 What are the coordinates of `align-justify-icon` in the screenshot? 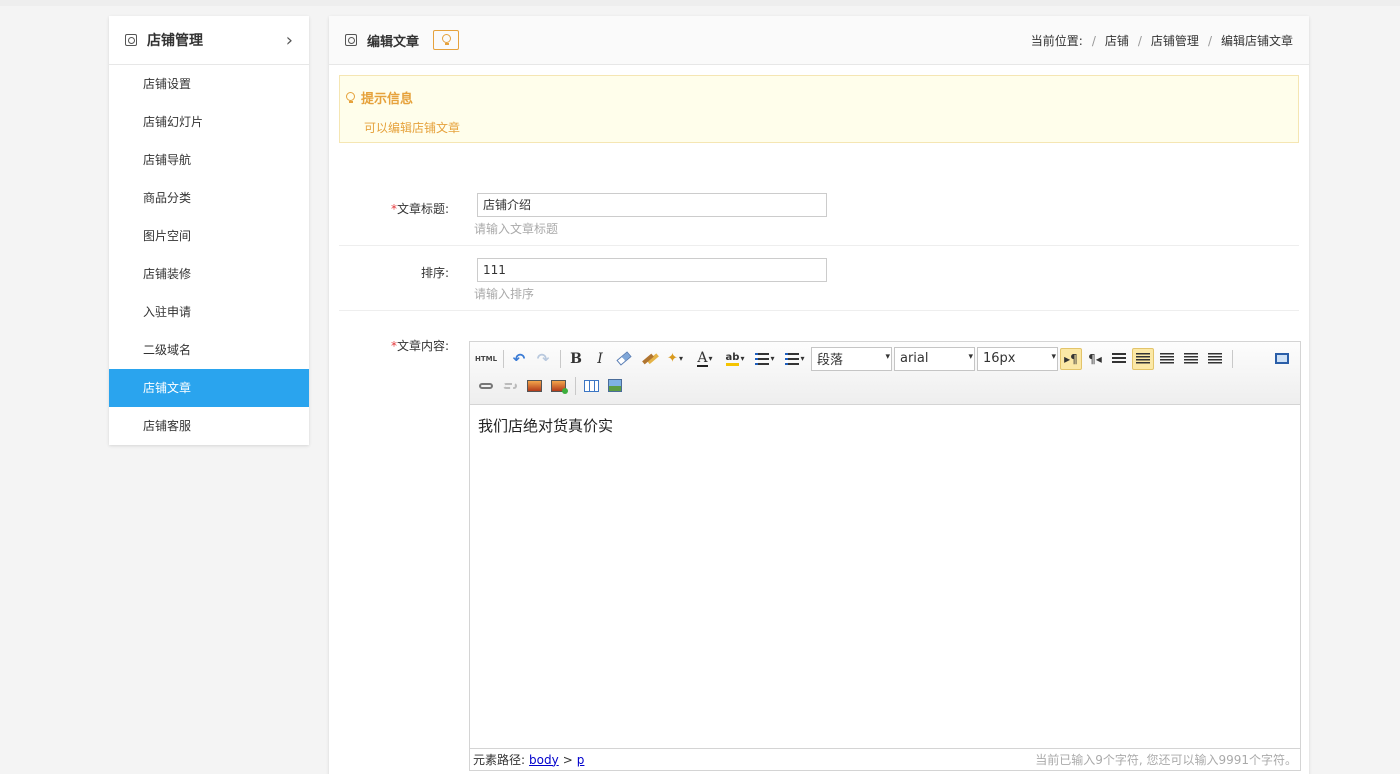 It's located at (1215, 358).